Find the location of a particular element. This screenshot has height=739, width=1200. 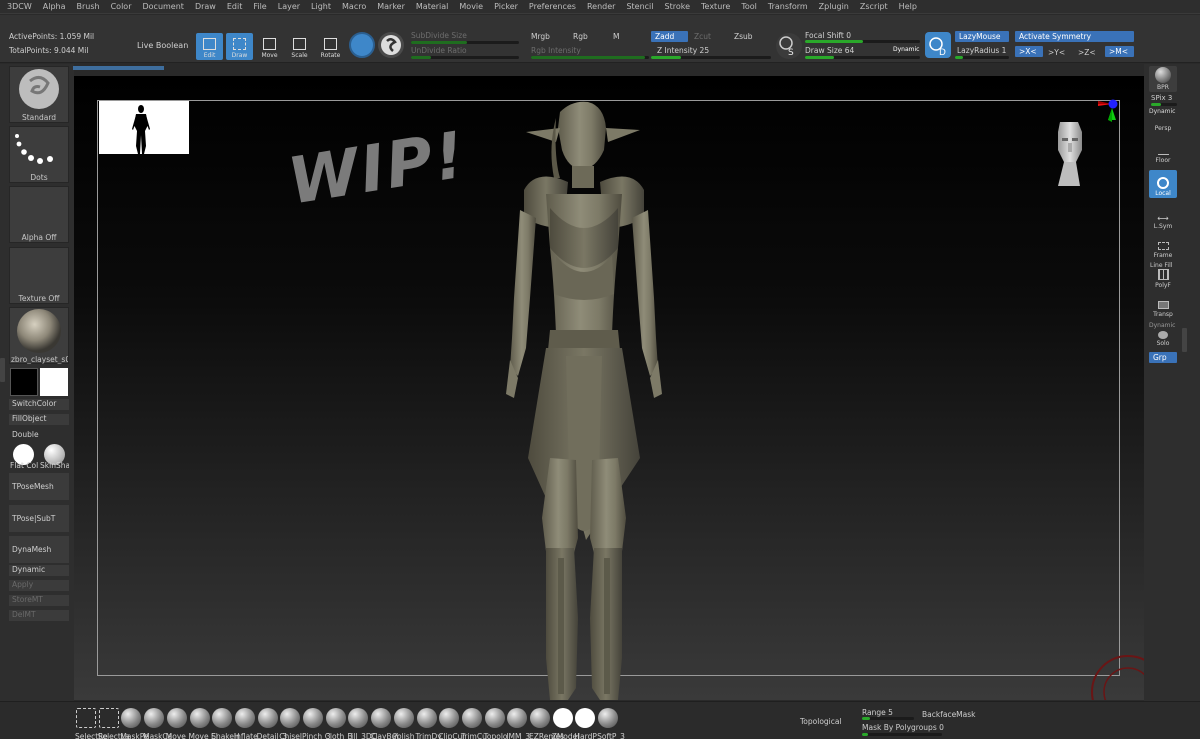

symmetry-z-button: >Z< is located at coordinates (1087, 52).